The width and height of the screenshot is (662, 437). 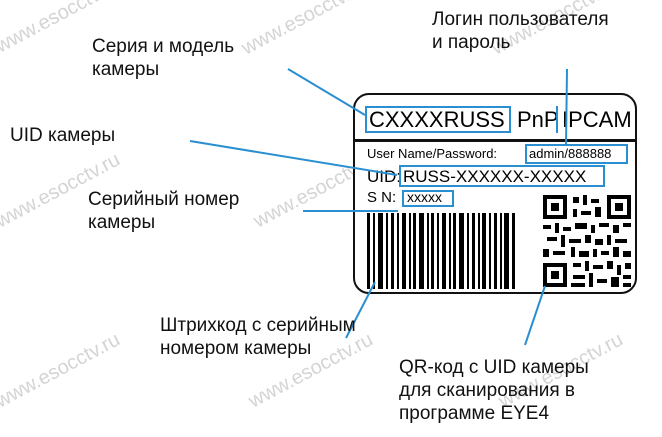 What do you see at coordinates (520, 31) in the screenshot?
I see `callout-login: Логин пользователя и пароль` at bounding box center [520, 31].